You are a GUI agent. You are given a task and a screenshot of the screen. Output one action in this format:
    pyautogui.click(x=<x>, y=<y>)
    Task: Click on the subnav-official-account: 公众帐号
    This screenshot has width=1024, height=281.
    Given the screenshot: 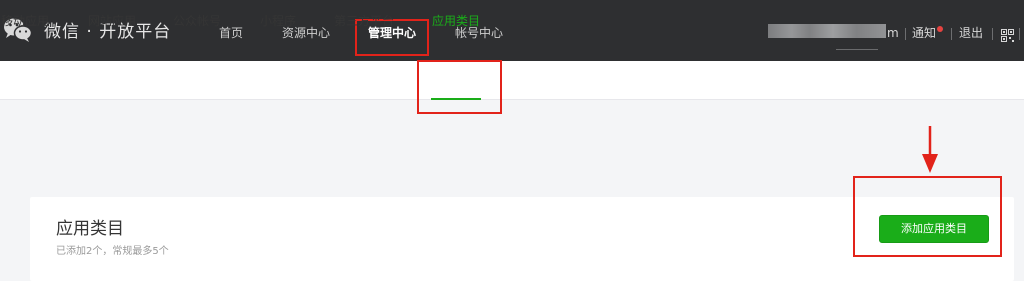 What is the action you would take?
    pyautogui.click(x=197, y=21)
    